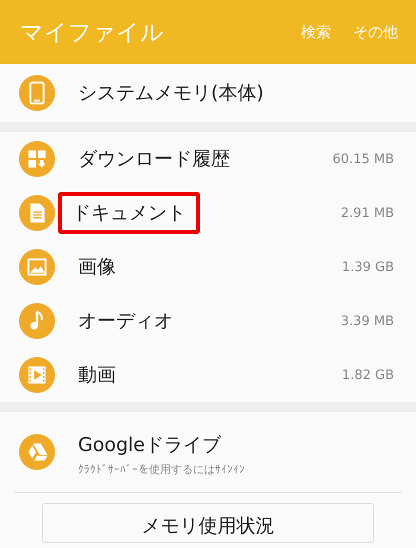 Image resolution: width=416 pixels, height=548 pixels. What do you see at coordinates (37, 267) in the screenshot?
I see `image-icon` at bounding box center [37, 267].